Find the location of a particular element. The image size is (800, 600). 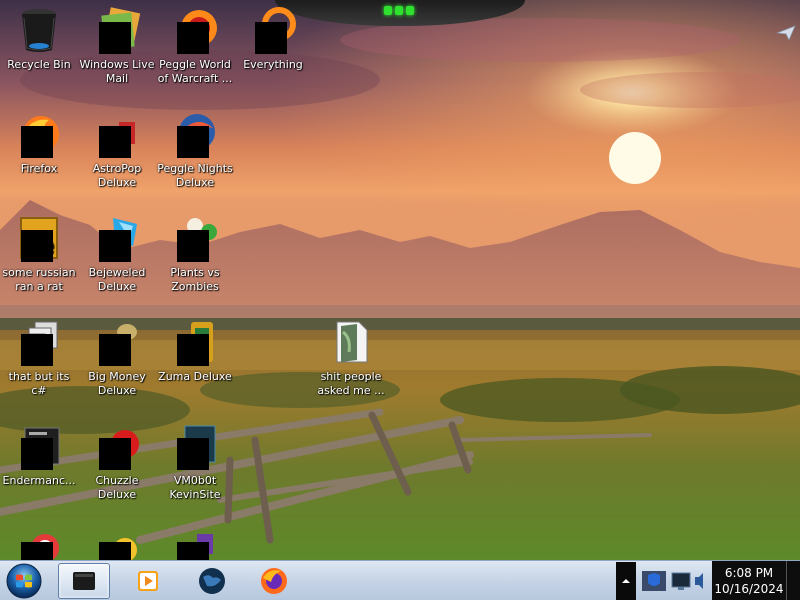

system-clock: 6:08 PM 10/16/2024 is located at coordinates (749, 580).